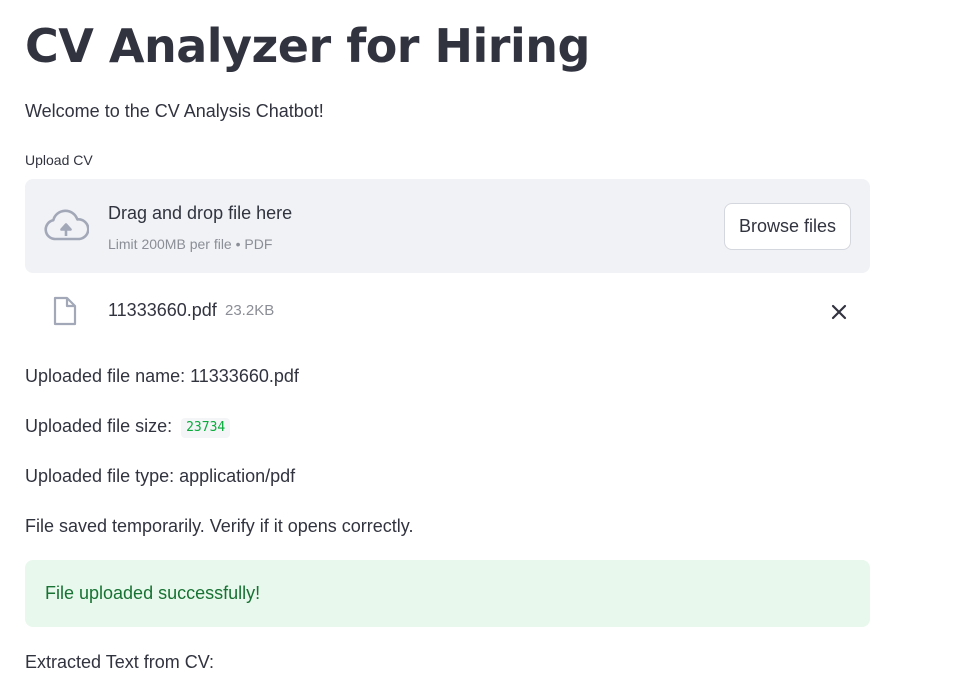 The height and width of the screenshot is (698, 969). Describe the element at coordinates (839, 312) in the screenshot. I see `close-icon` at that location.